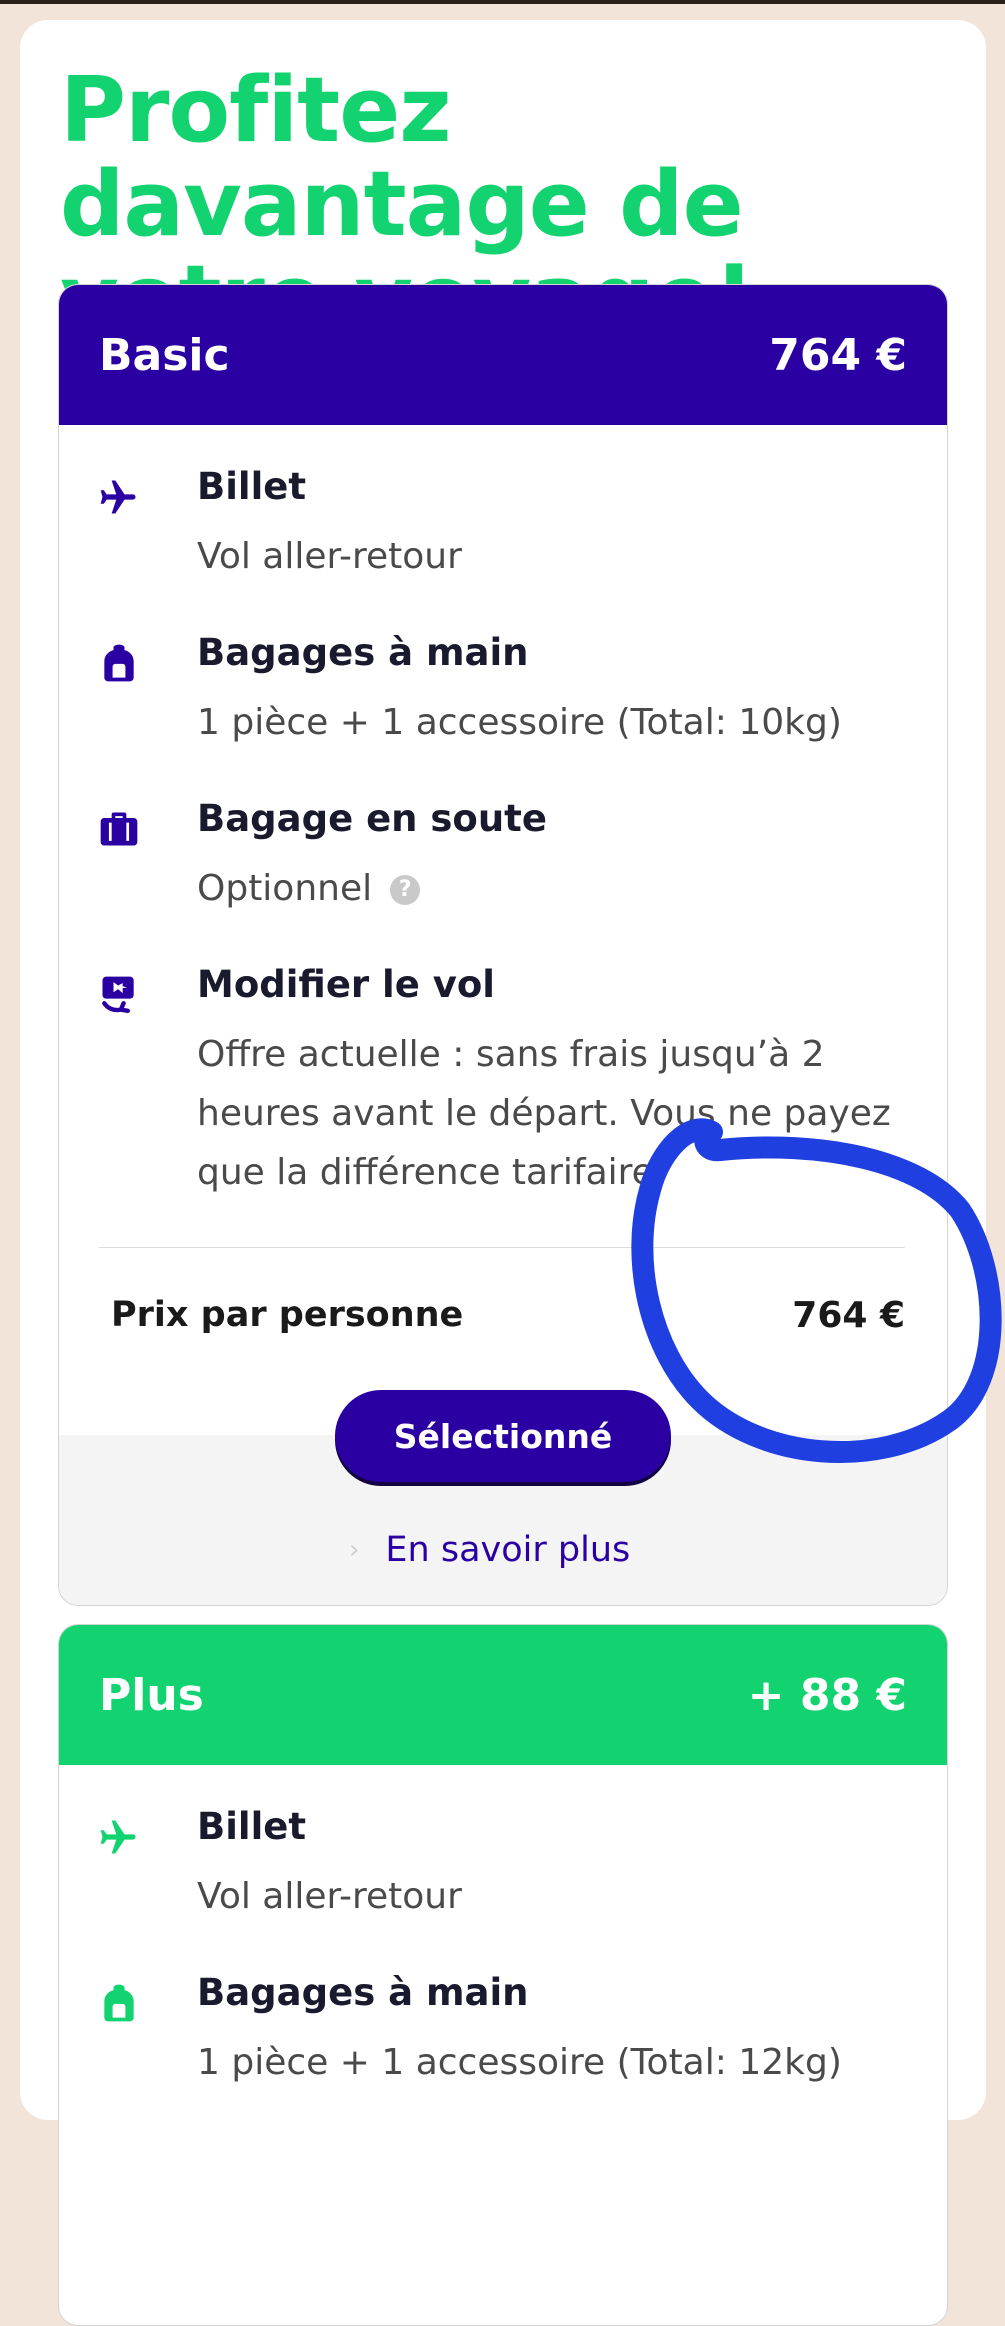 The height and width of the screenshot is (2326, 1005). What do you see at coordinates (119, 829) in the screenshot?
I see `suitcase-icon` at bounding box center [119, 829].